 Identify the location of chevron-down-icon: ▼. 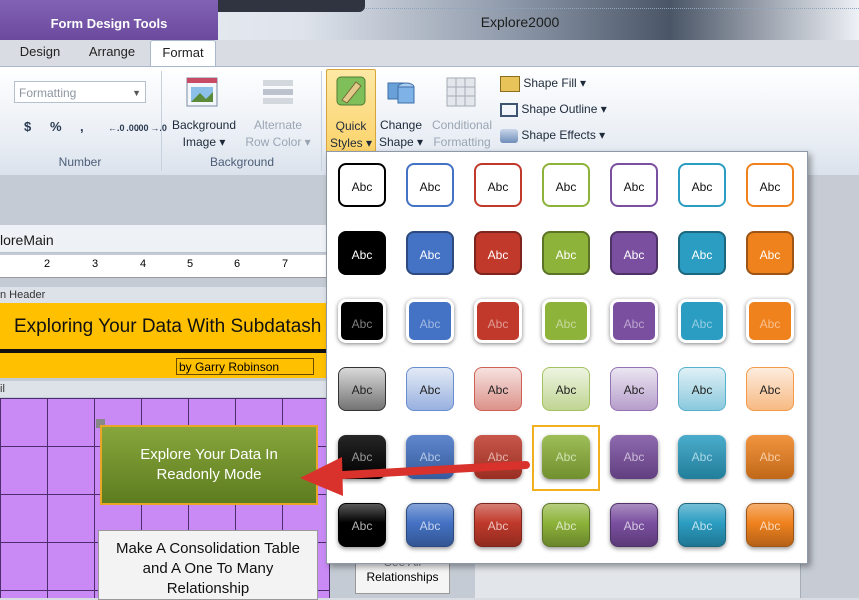
(136, 93).